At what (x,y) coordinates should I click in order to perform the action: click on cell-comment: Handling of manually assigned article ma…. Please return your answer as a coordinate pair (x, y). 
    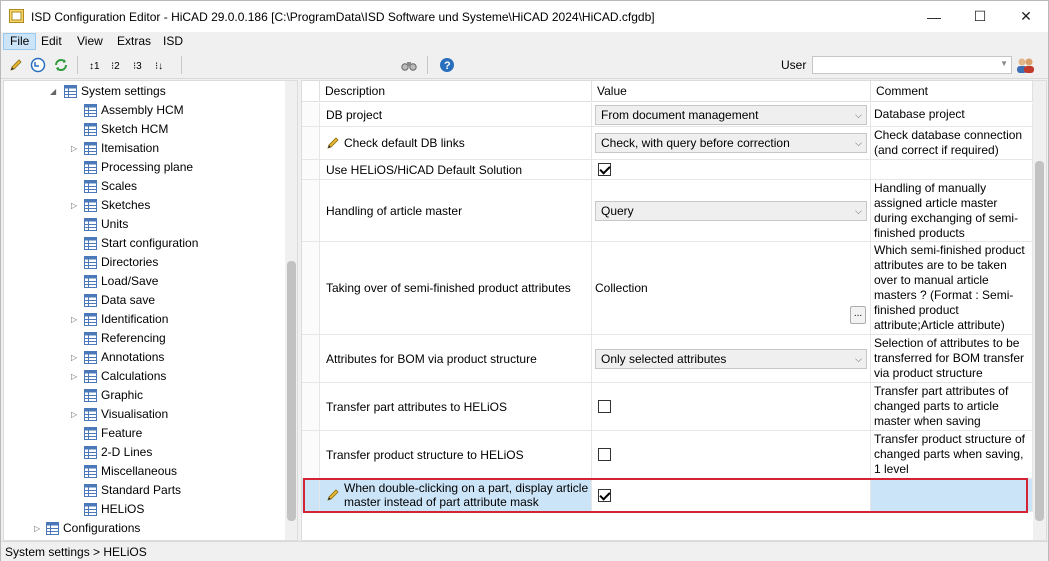
    Looking at the image, I should click on (952, 210).